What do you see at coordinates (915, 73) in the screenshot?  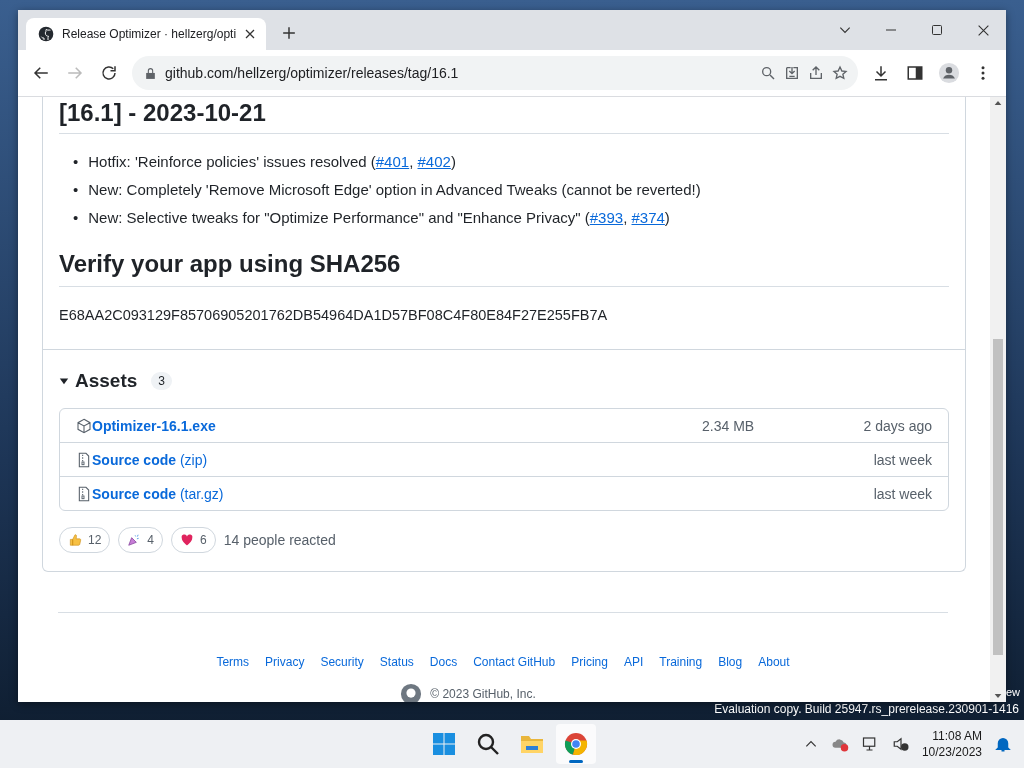 I see `side-panel-icon` at bounding box center [915, 73].